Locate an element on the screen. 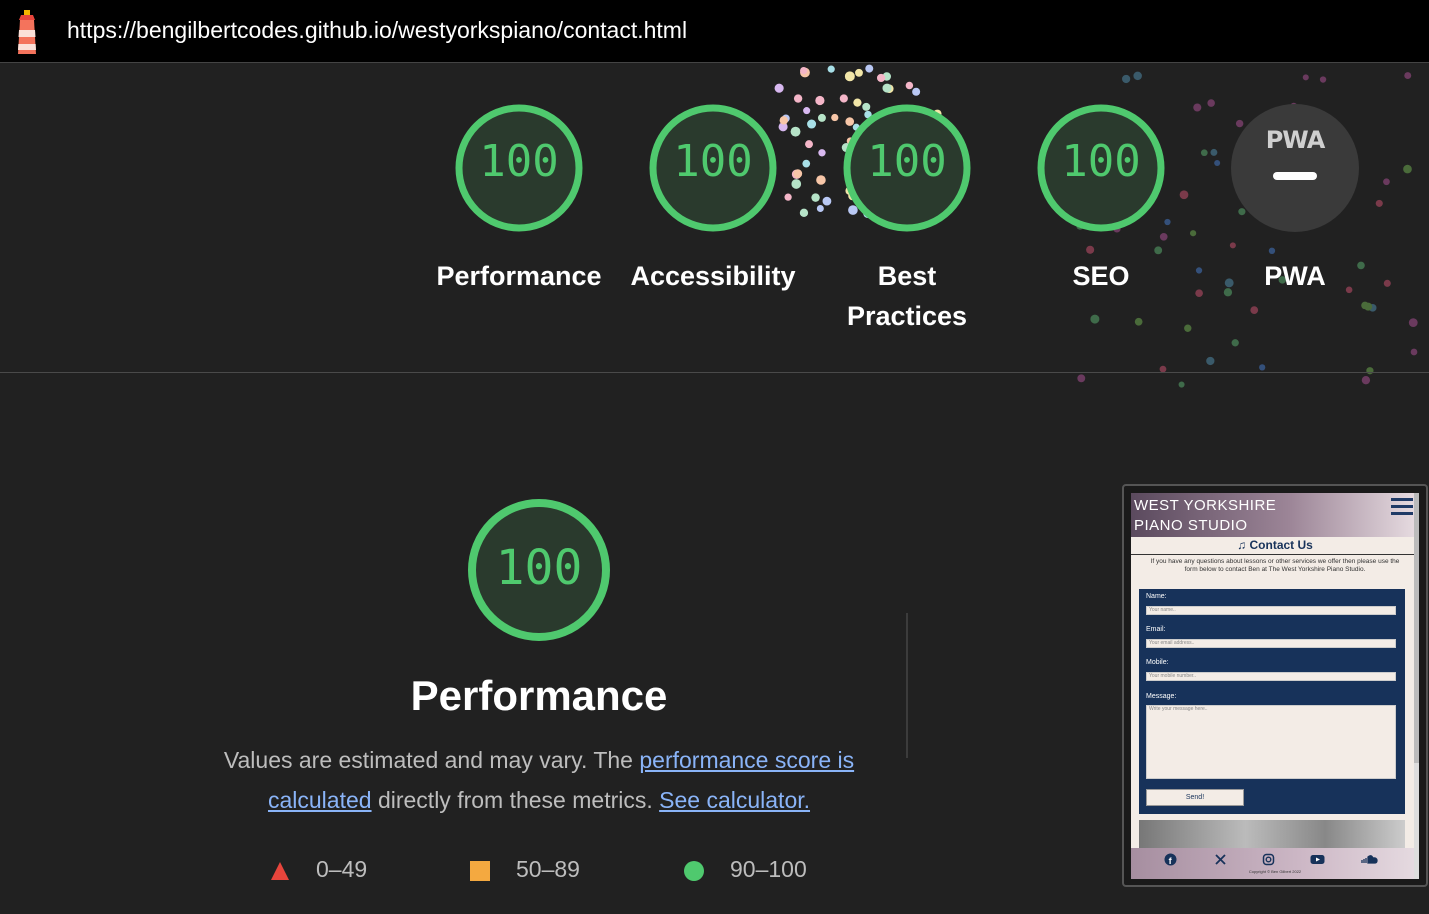  see-calculator-link: See calculator. is located at coordinates (734, 800).